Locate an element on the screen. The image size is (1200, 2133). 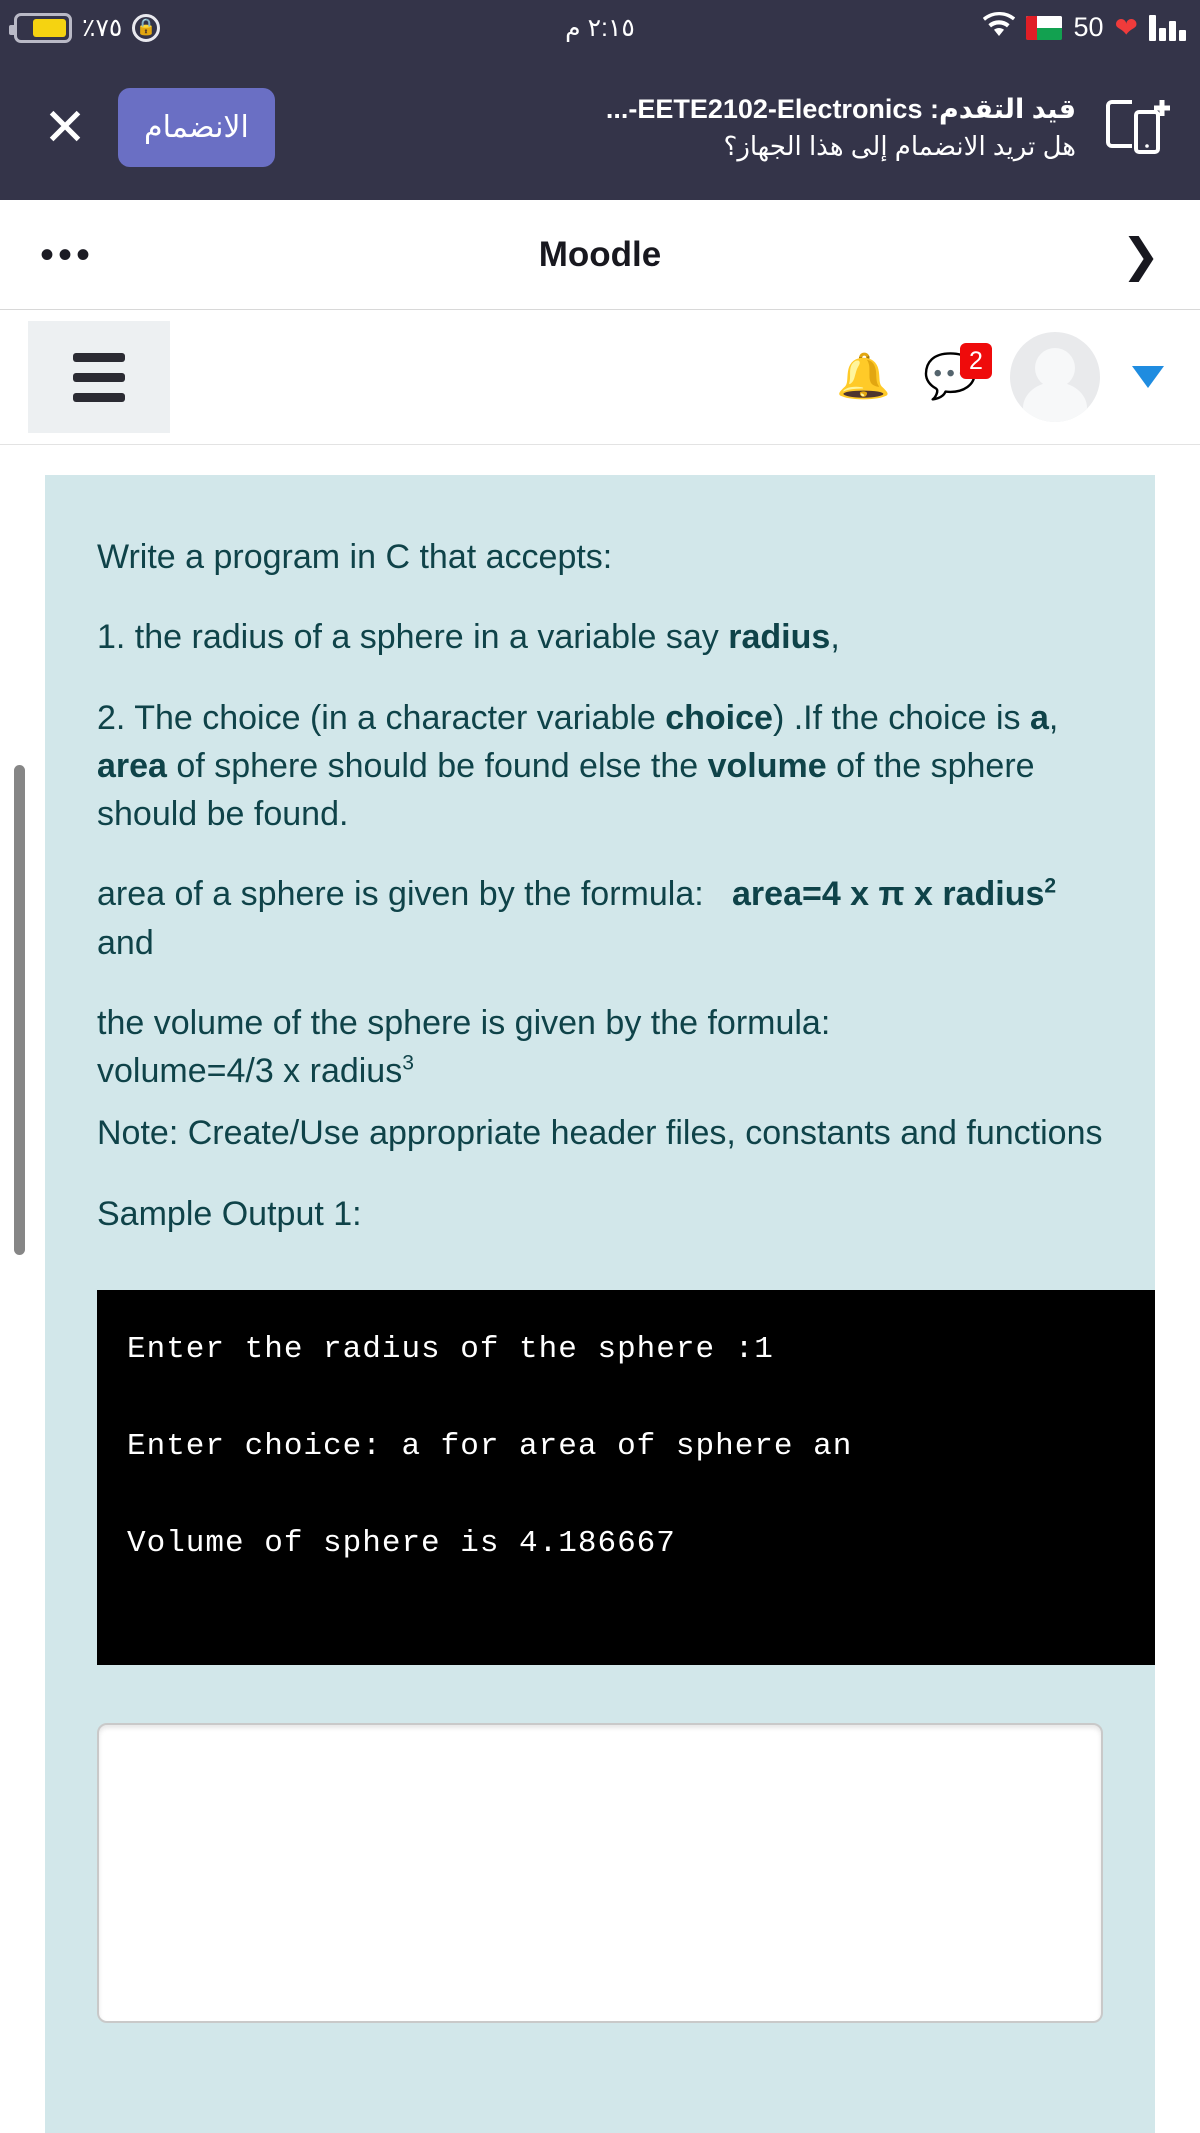
item2-d: a is located at coordinates (1039, 717).